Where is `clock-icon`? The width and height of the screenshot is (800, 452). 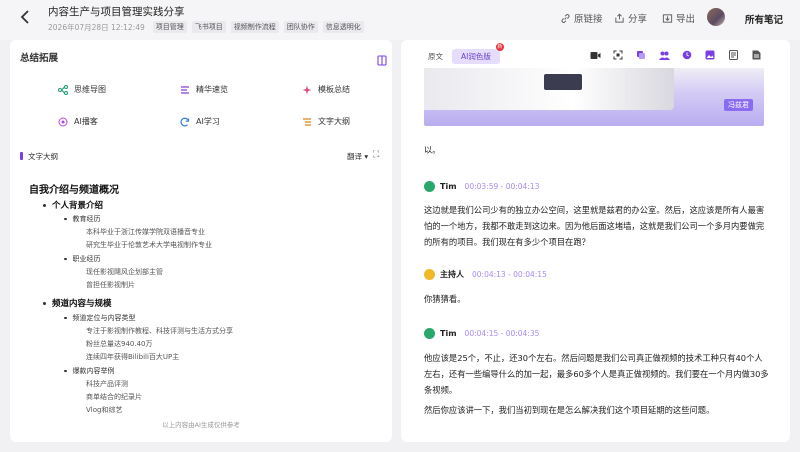 clock-icon is located at coordinates (687, 55).